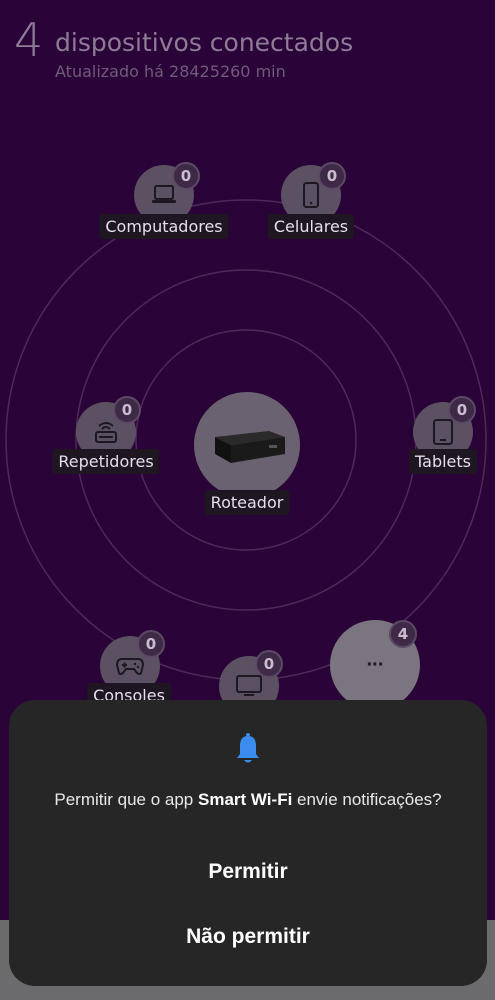 The height and width of the screenshot is (1000, 495). Describe the element at coordinates (247, 502) in the screenshot. I see `device-label: Roteador` at that location.